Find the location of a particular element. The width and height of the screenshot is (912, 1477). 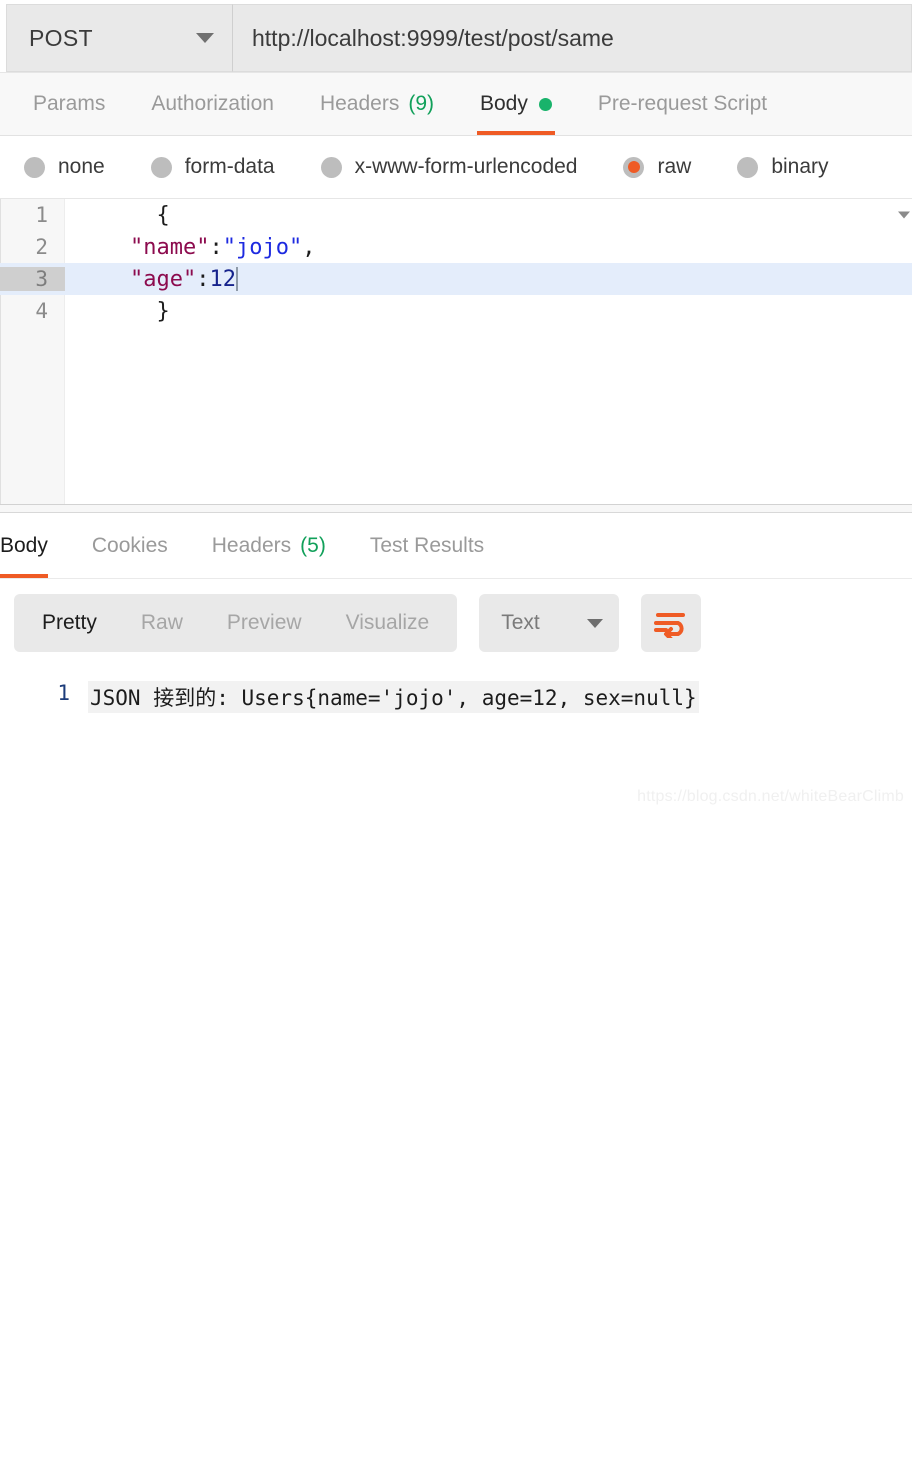

word-wrap-toggle-button is located at coordinates (671, 623).